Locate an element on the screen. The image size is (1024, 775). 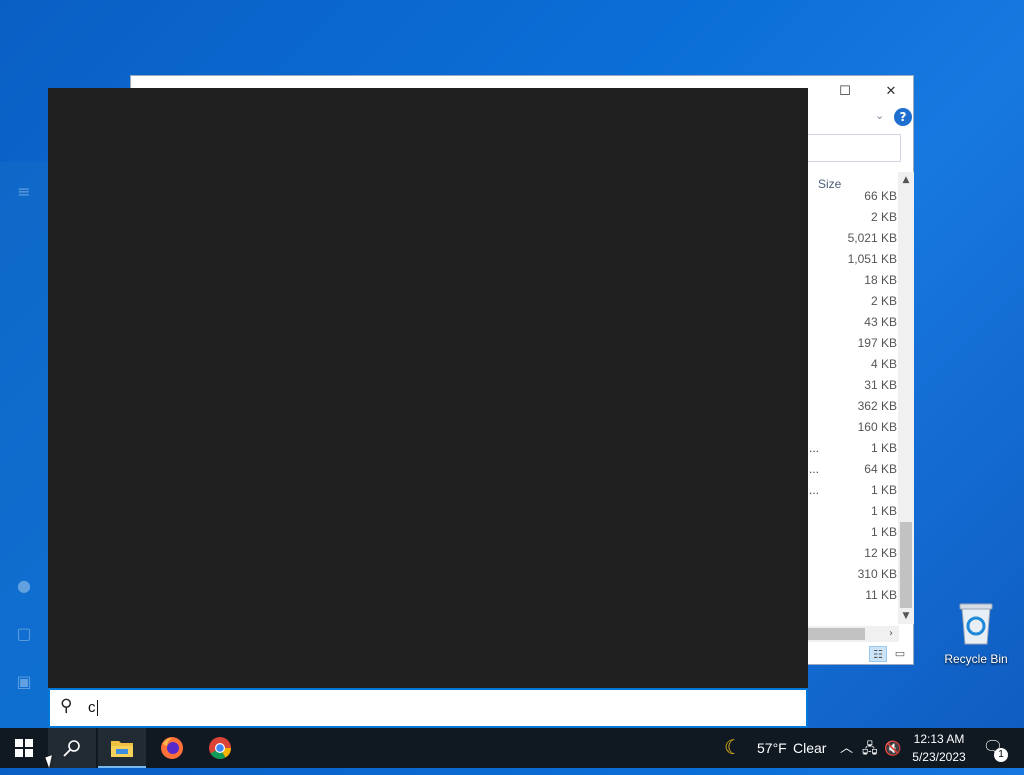
maximize-button: ☐ is located at coordinates (845, 92).